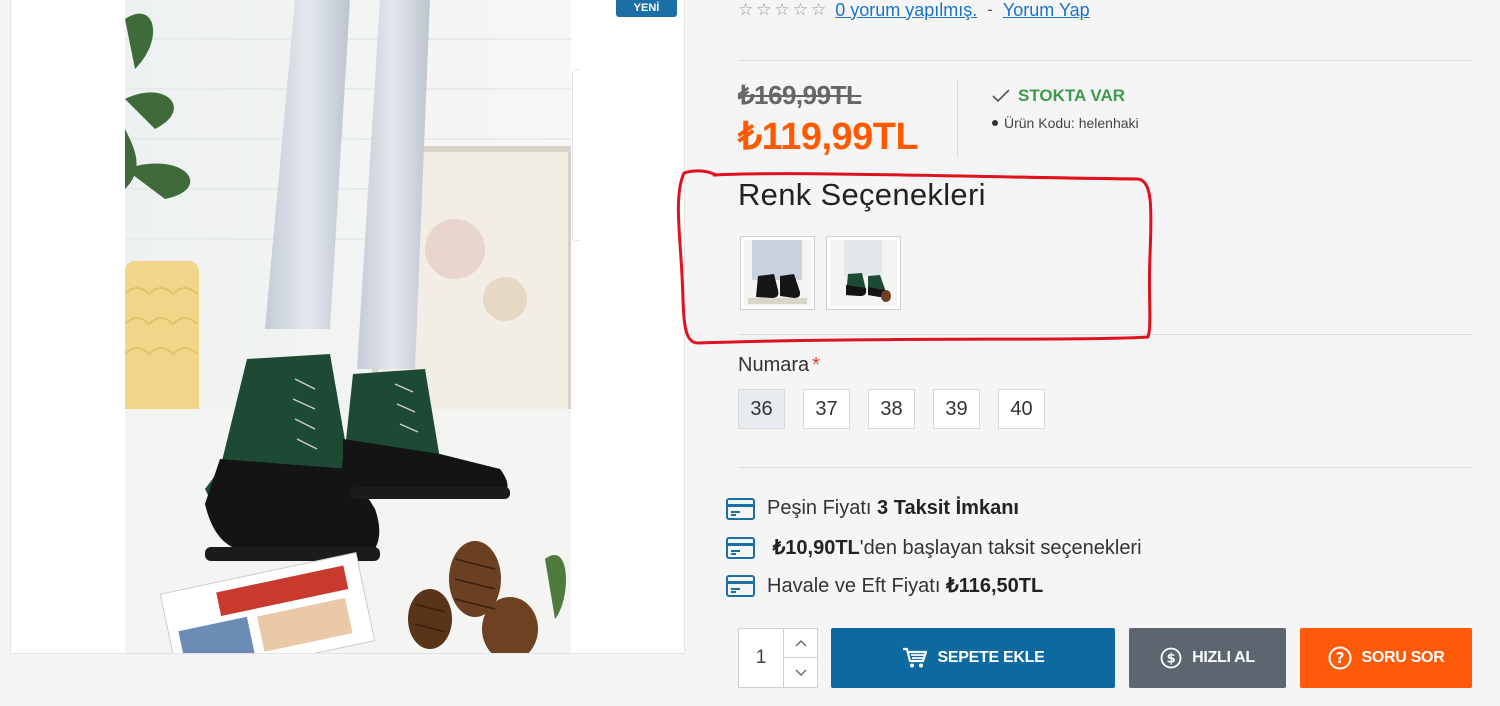 The height and width of the screenshot is (706, 1500). Describe the element at coordinates (957, 119) in the screenshot. I see `price-divider` at that location.